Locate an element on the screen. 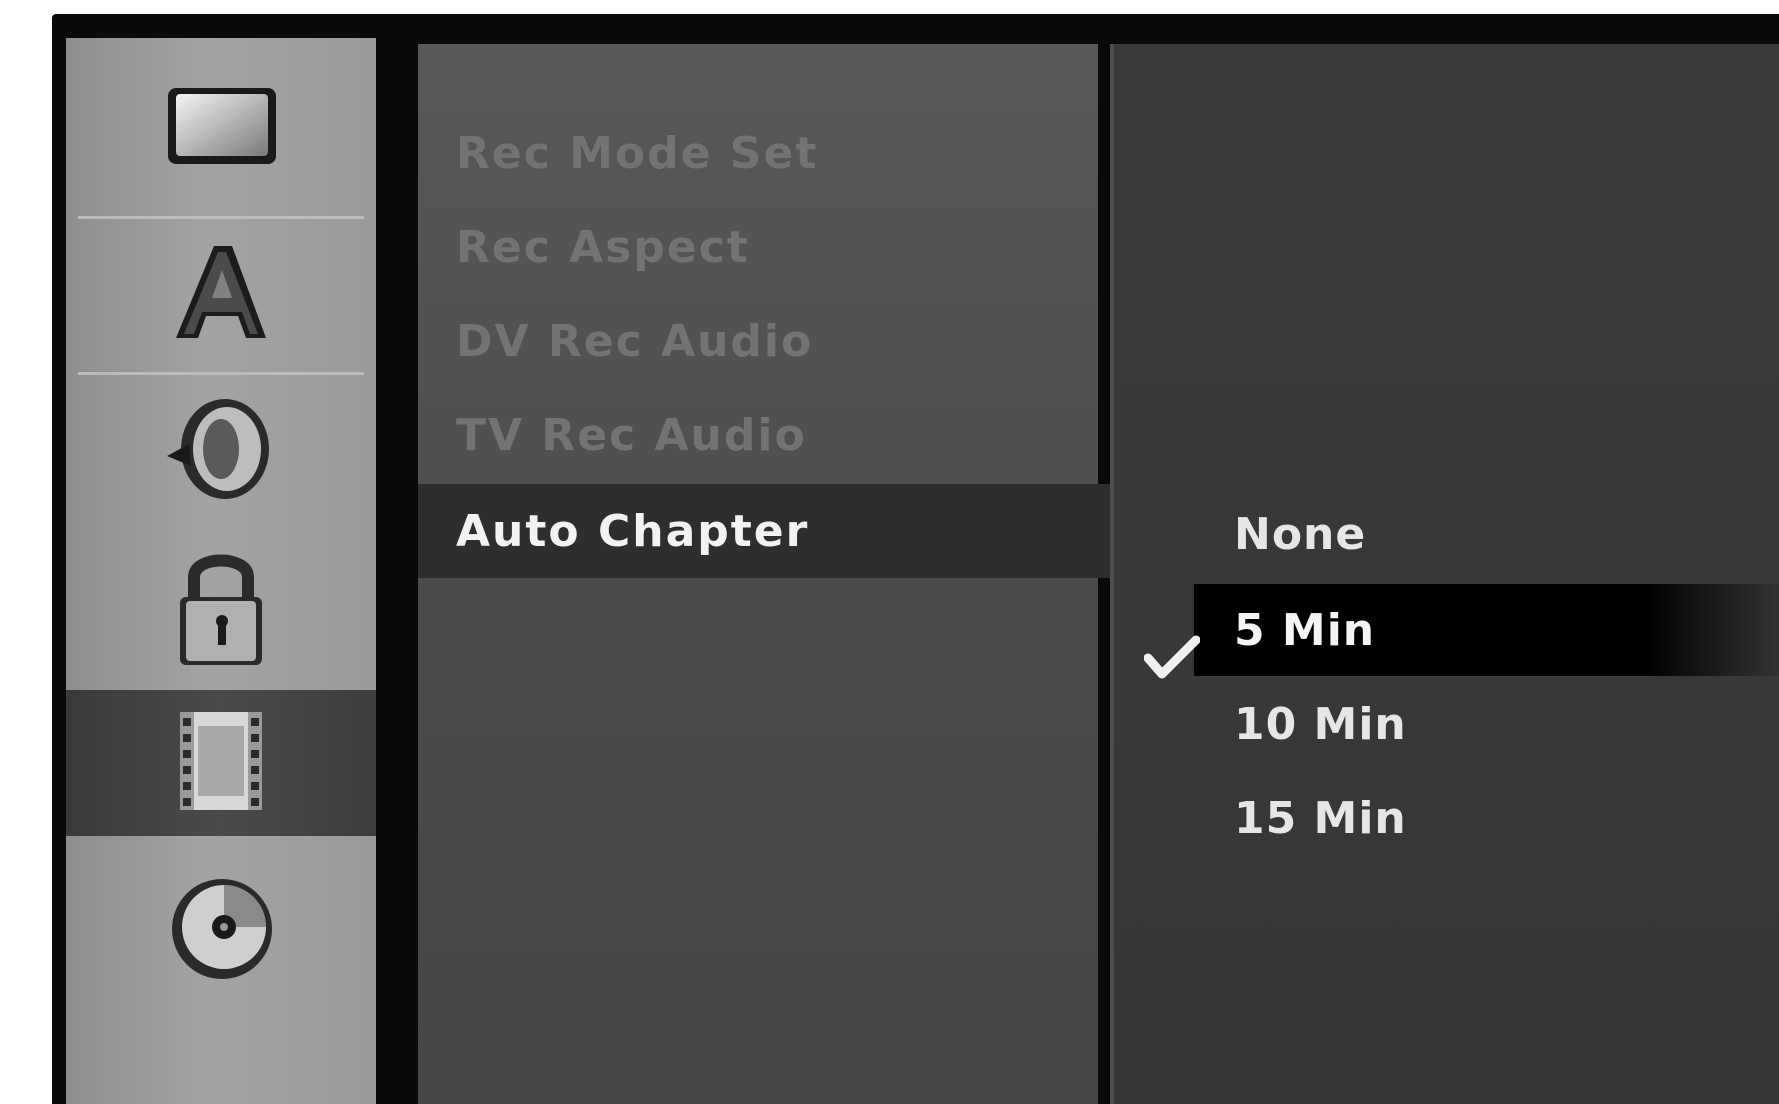  option-5-min: 5 Min is located at coordinates (1486, 630).